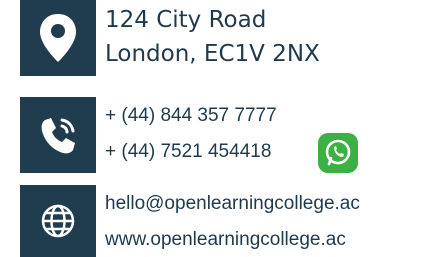 Image resolution: width=423 pixels, height=257 pixels. Describe the element at coordinates (58, 221) in the screenshot. I see `globe-icon` at that location.